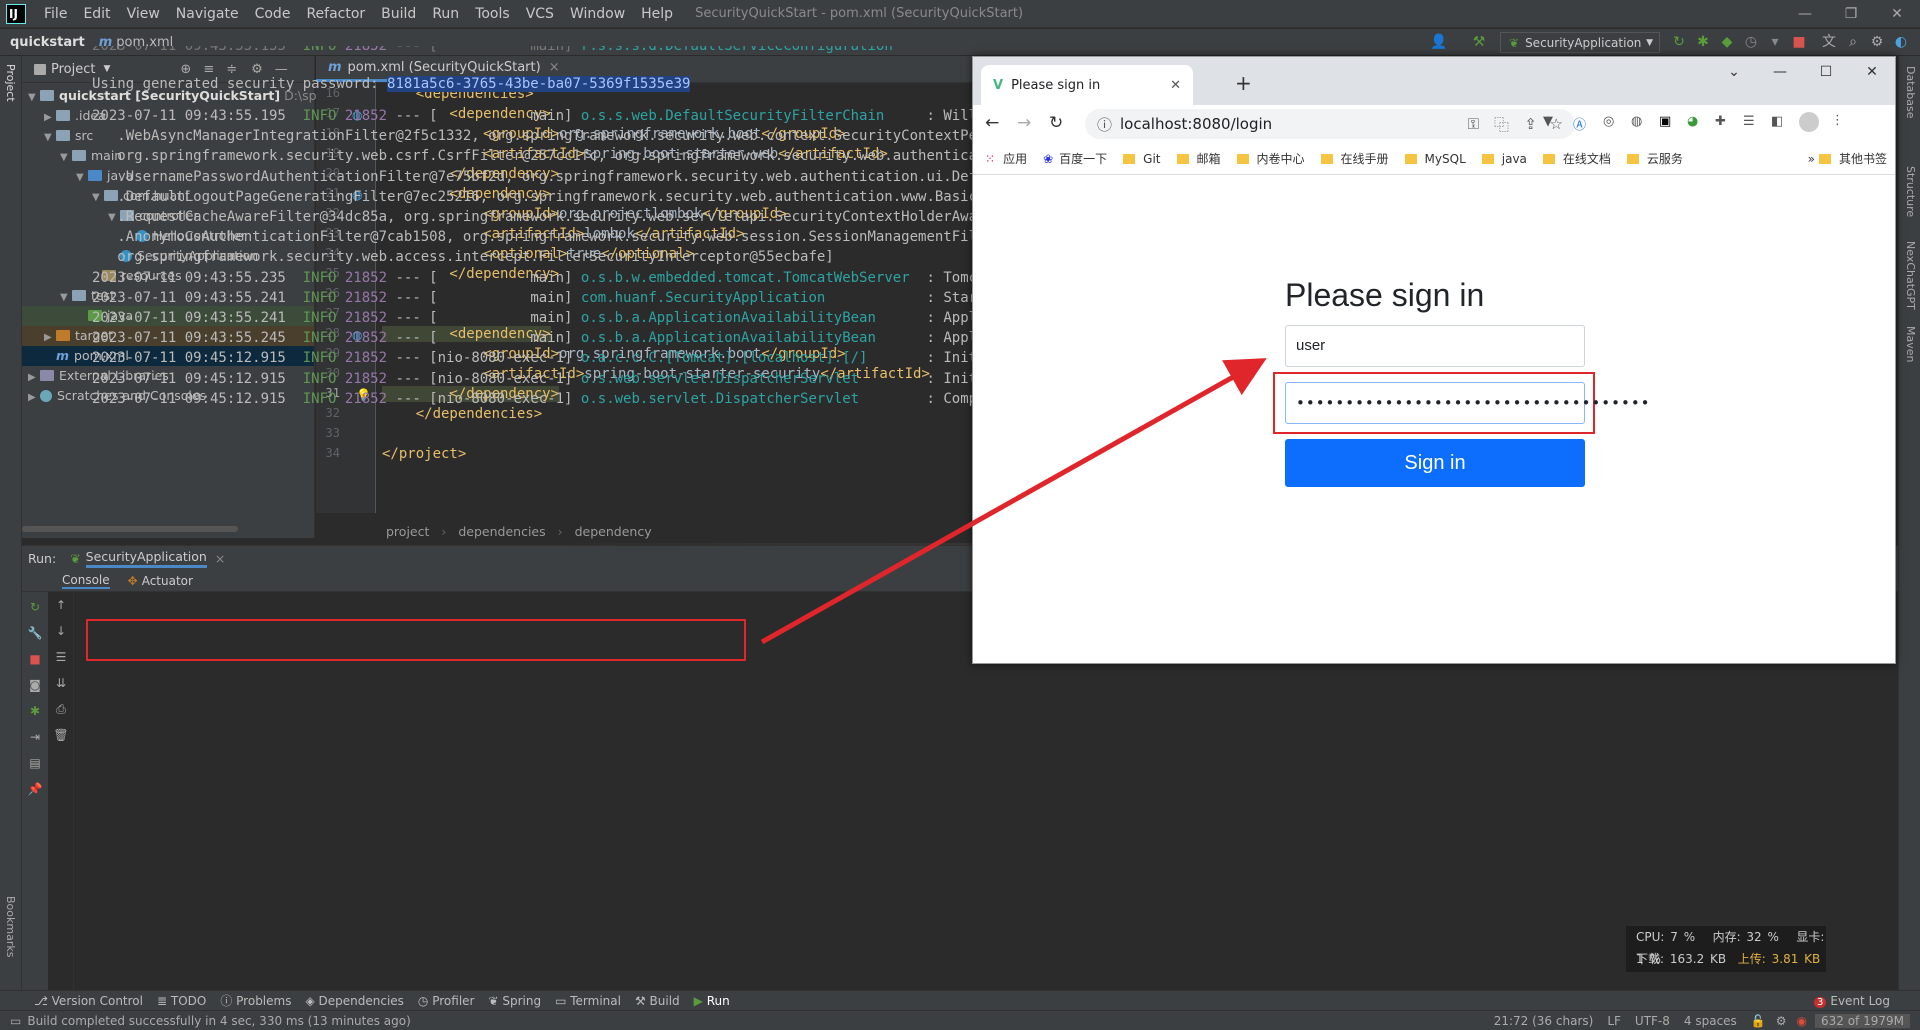  Describe the element at coordinates (1758, 1021) in the screenshot. I see `lock-icon: 🔓` at that location.